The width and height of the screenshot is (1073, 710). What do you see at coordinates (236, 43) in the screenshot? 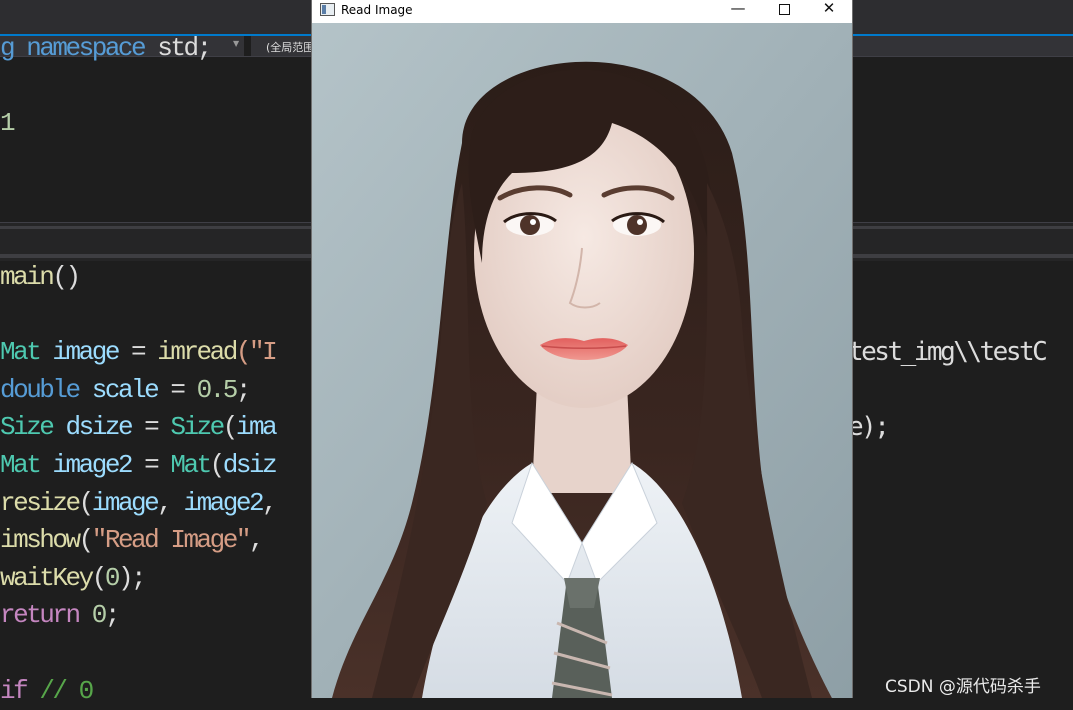
I see `chevron-down-icon: ▼` at bounding box center [236, 43].